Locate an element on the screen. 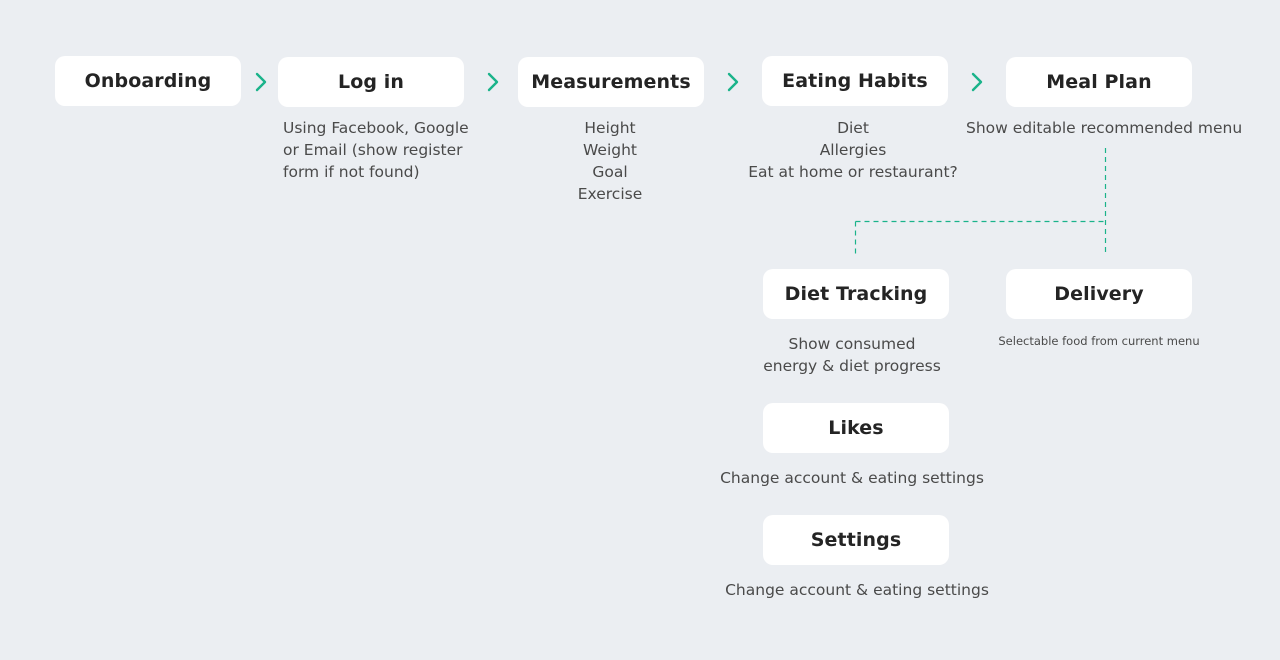  desc-line: Exercise is located at coordinates (610, 194).